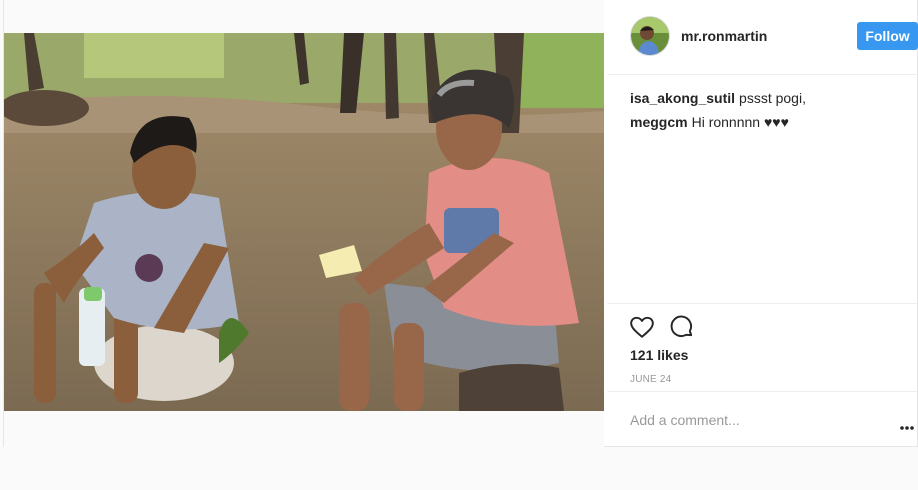 This screenshot has width=918, height=490. What do you see at coordinates (642, 327) in the screenshot?
I see `heart-icon` at bounding box center [642, 327].